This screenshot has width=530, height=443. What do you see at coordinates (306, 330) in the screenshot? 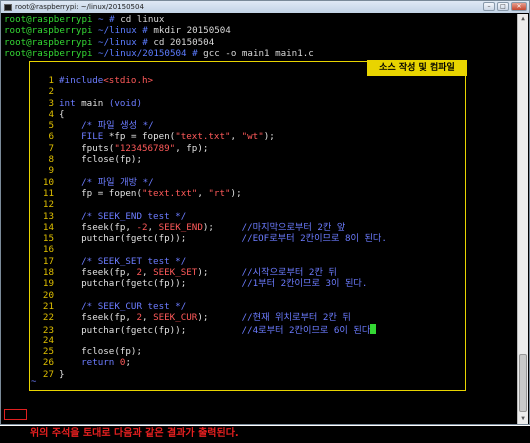
I see `code-token: //4로부터 2칸이므로 6이 된다` at bounding box center [306, 330].